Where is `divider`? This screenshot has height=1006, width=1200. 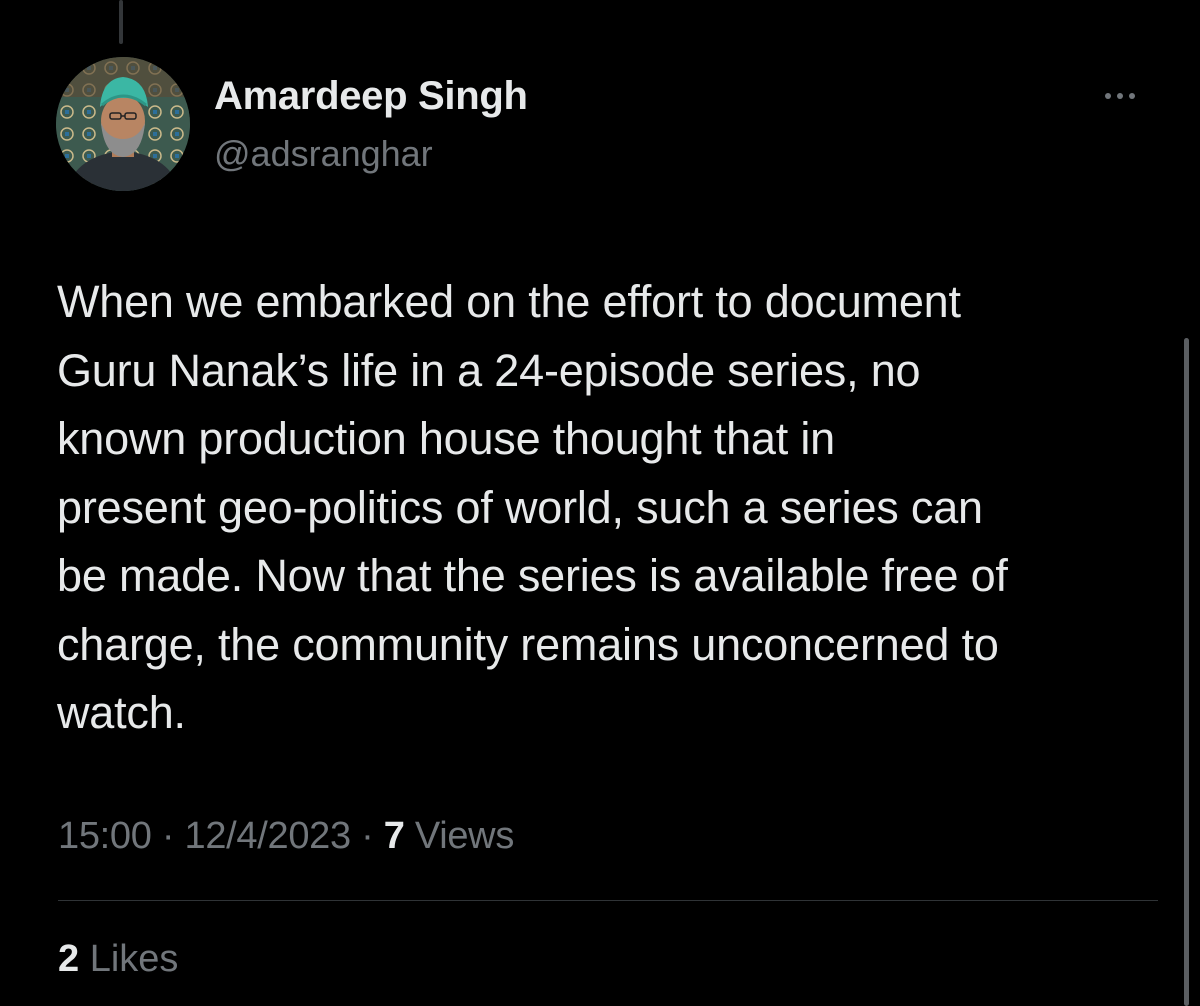 divider is located at coordinates (608, 900).